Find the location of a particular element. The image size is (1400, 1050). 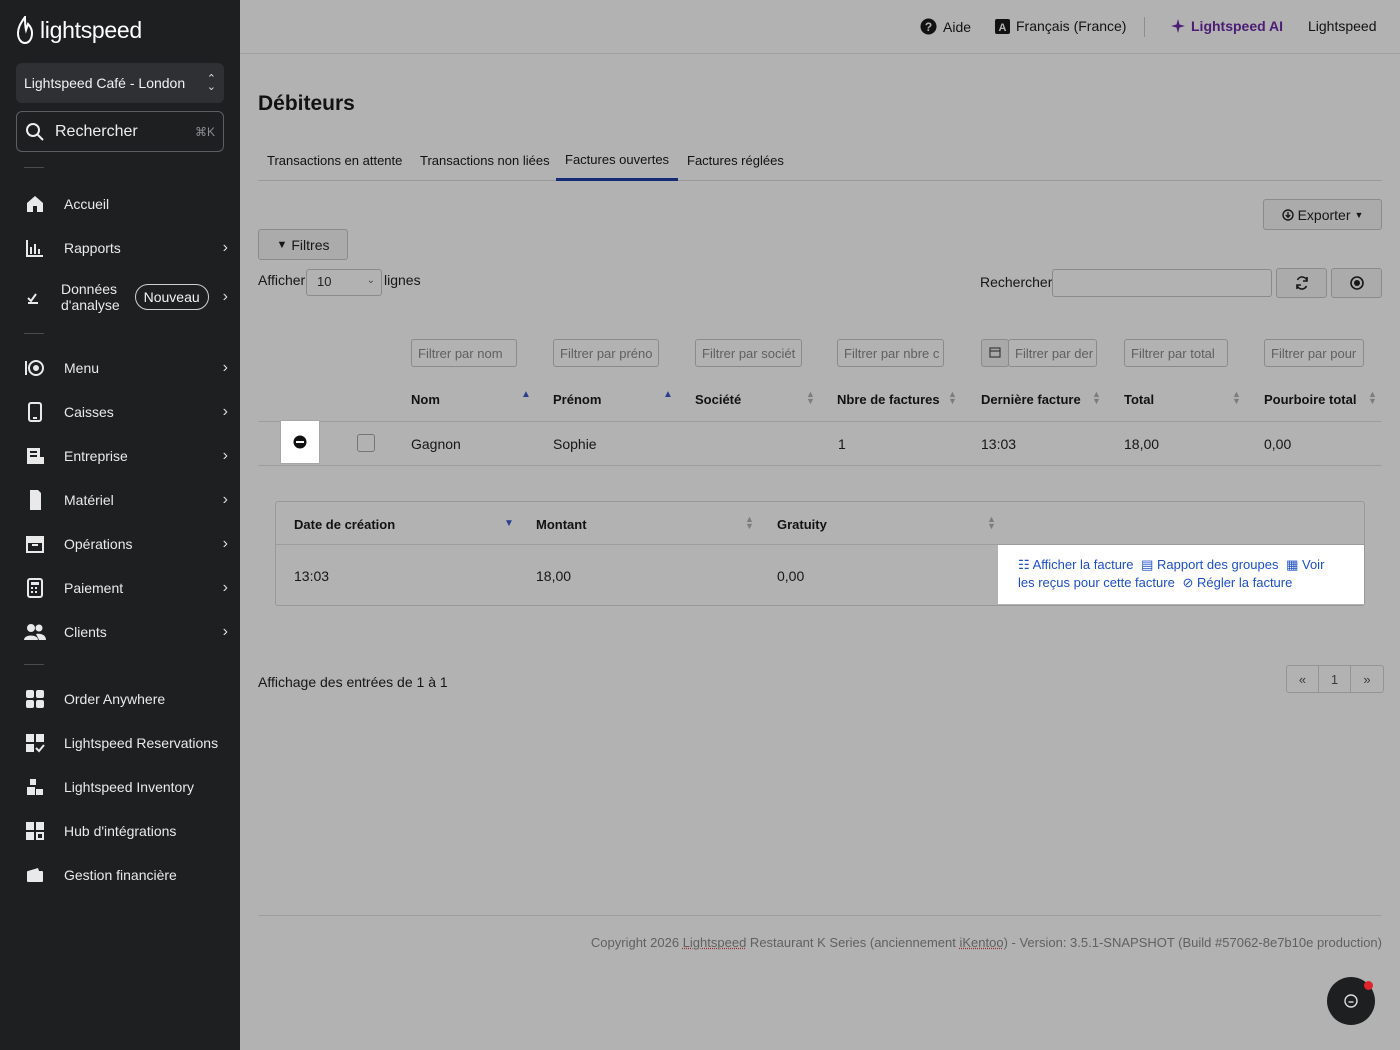

filter-pourboire-input: Filtrer par pour is located at coordinates (1314, 353).